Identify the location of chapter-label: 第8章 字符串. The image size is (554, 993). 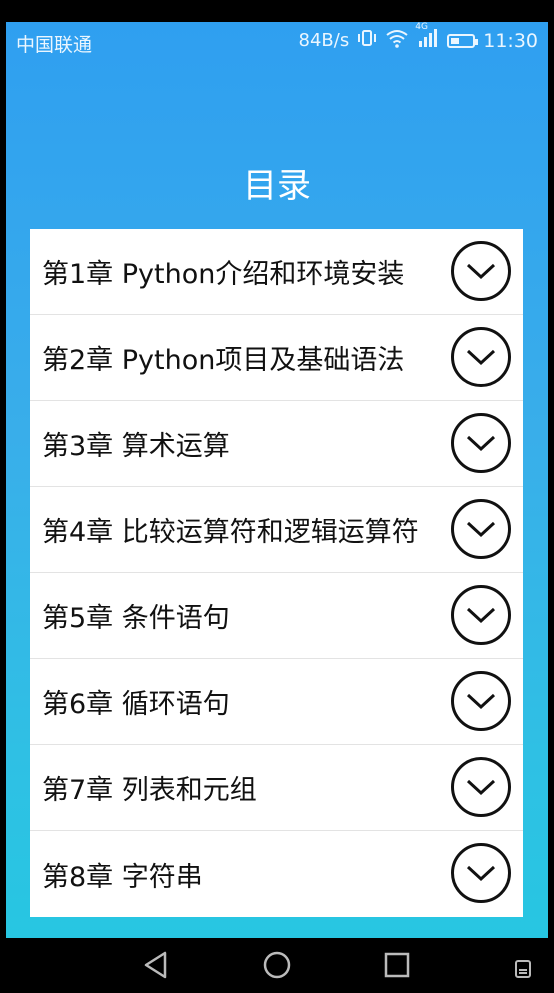
(122, 877).